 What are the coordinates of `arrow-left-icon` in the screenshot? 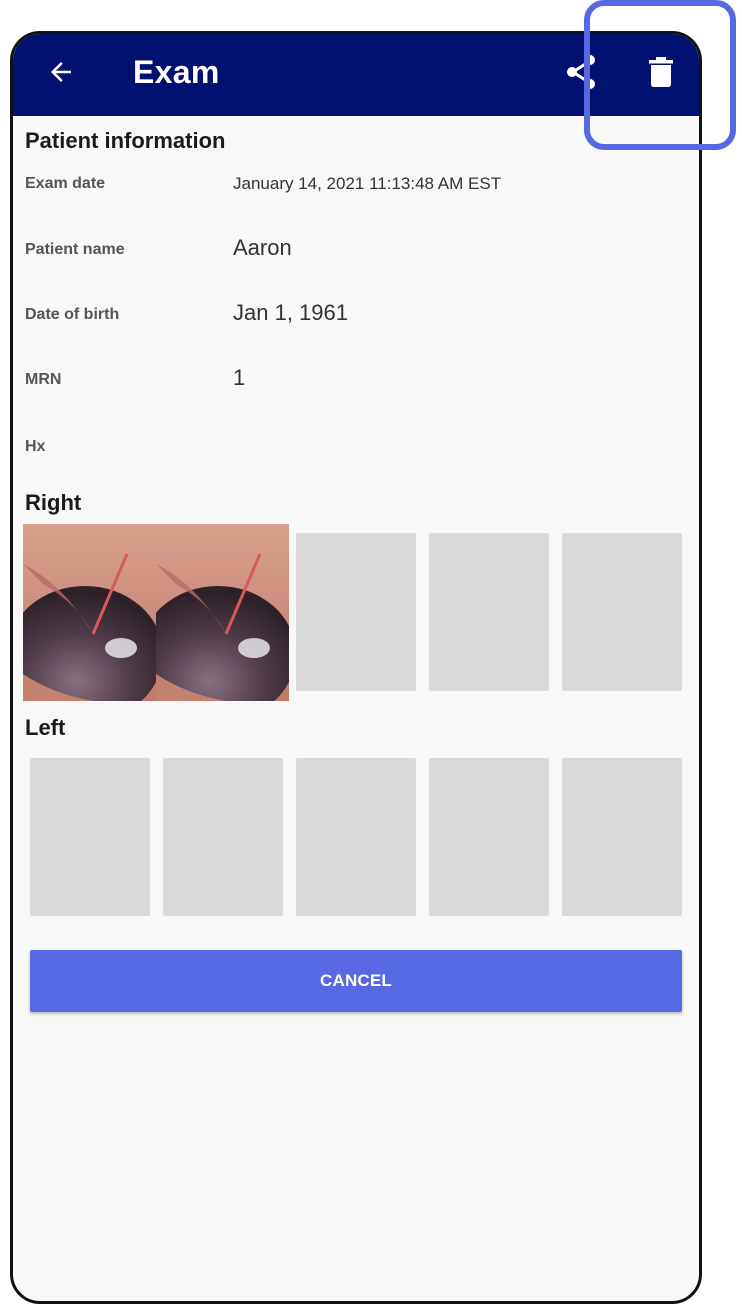 It's located at (61, 72).